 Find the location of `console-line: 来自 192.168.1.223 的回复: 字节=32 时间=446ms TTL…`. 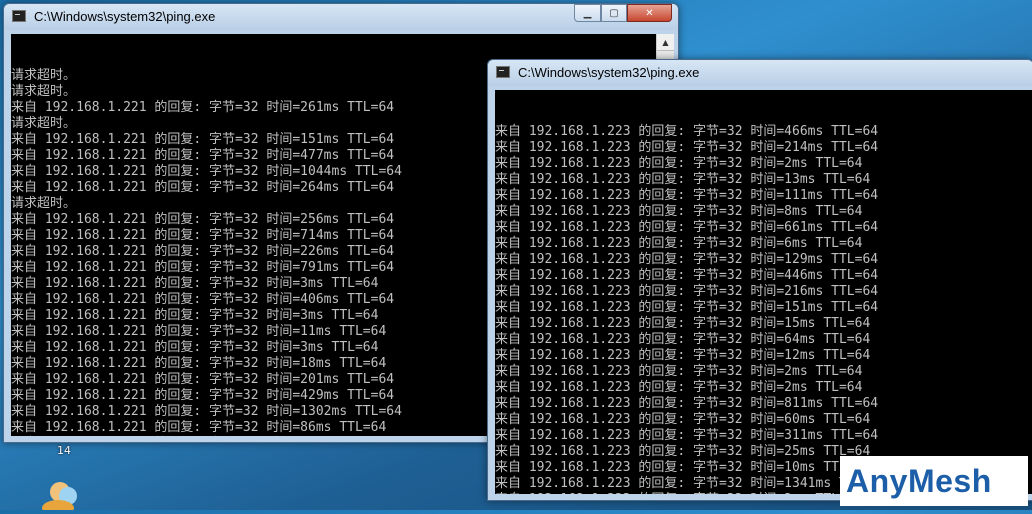

console-line: 来自 192.168.1.223 的回复: 字节=32 时间=446ms TTL… is located at coordinates (687, 275).